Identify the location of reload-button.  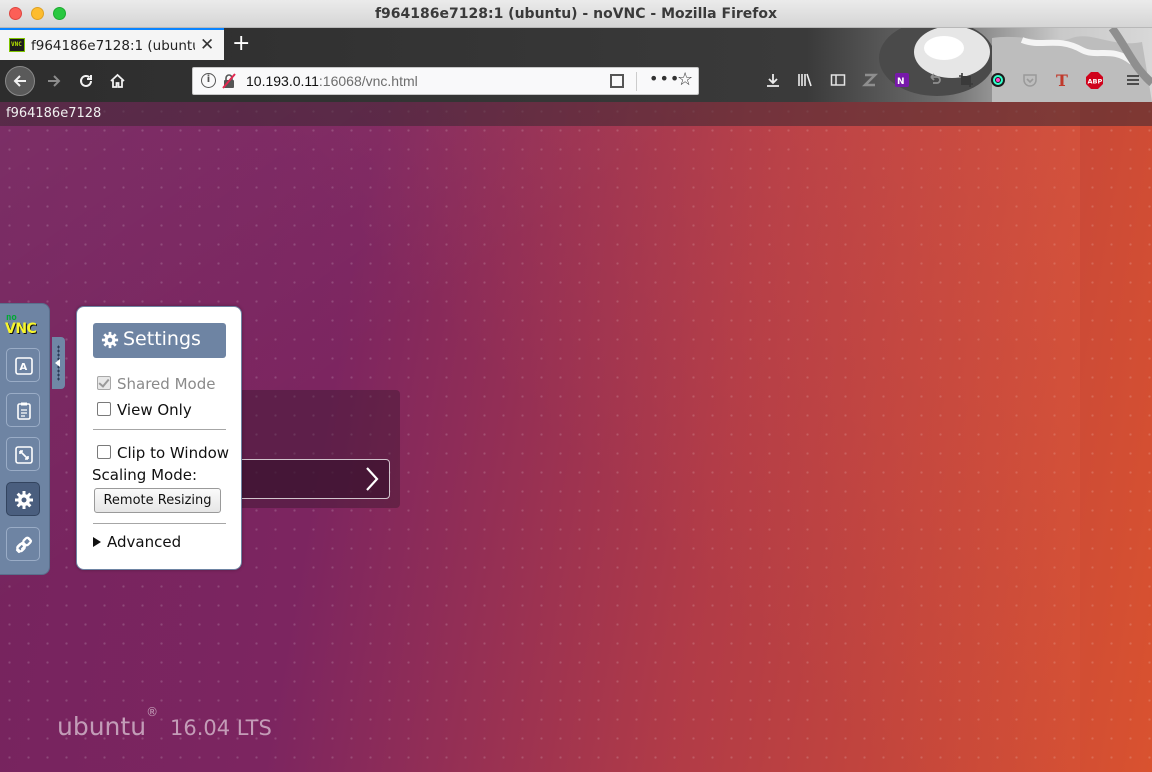
(86, 81).